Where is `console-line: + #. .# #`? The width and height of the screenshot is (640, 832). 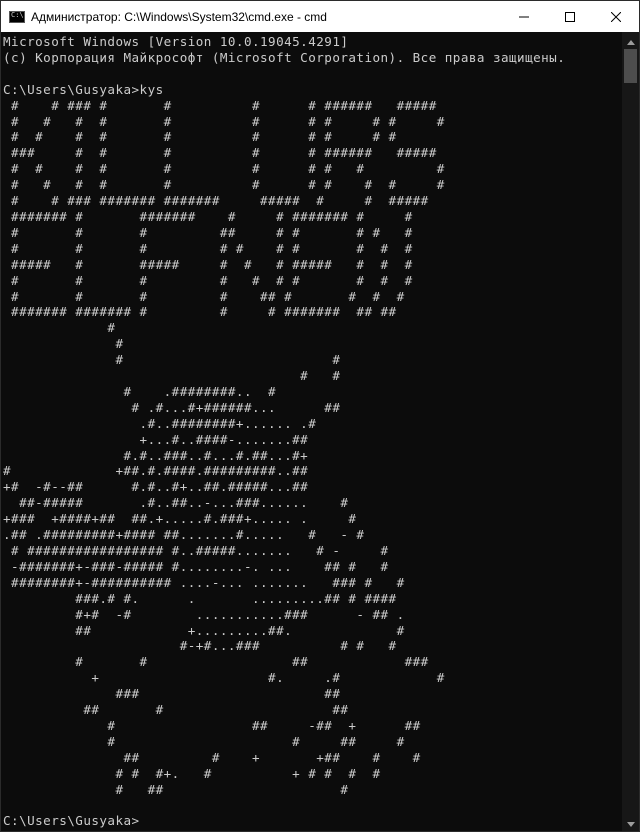 console-line: + #. .# # is located at coordinates (224, 678).